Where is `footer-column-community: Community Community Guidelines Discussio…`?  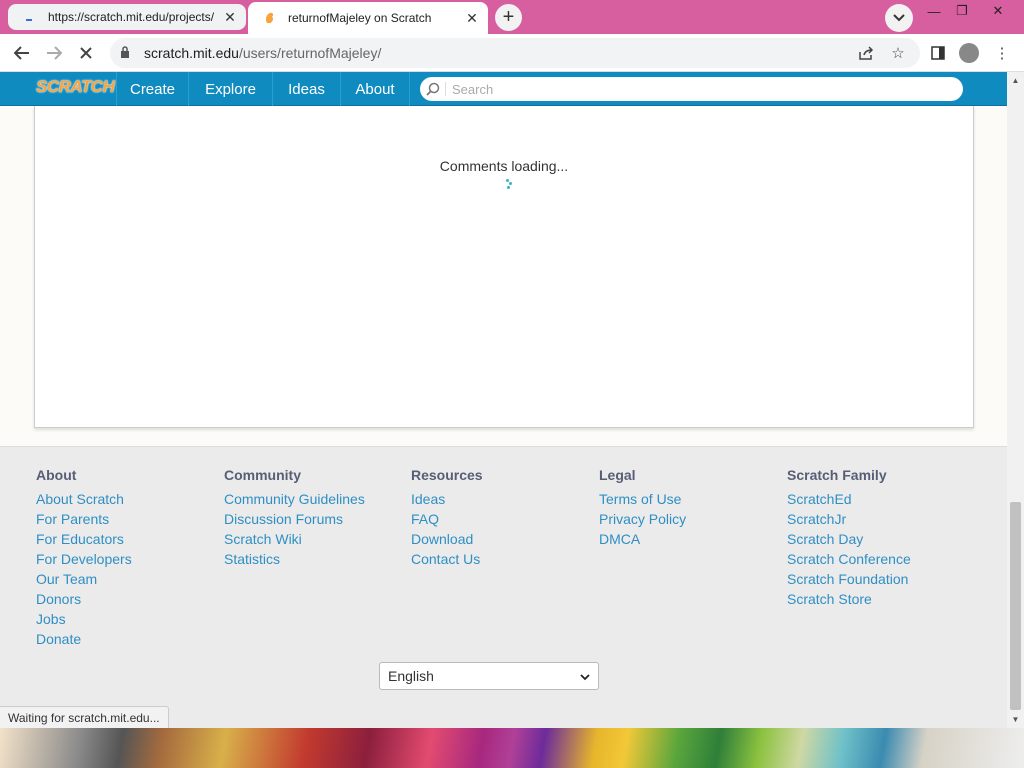
footer-column-community: Community Community Guidelines Discussio… is located at coordinates (294, 519).